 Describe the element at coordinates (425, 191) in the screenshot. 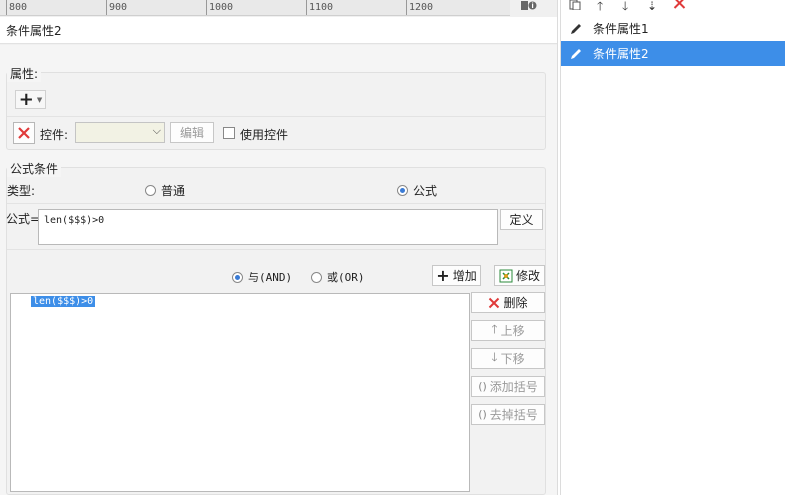

I see `type-formula-label: 公式` at that location.